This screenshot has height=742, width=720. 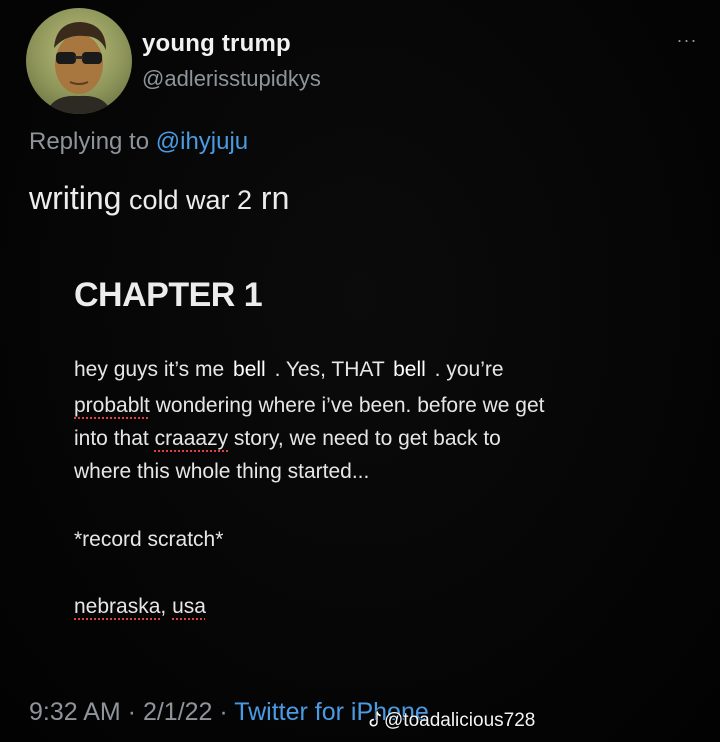 What do you see at coordinates (202, 141) in the screenshot?
I see `reply-mention-link: @ihyjuju` at bounding box center [202, 141].